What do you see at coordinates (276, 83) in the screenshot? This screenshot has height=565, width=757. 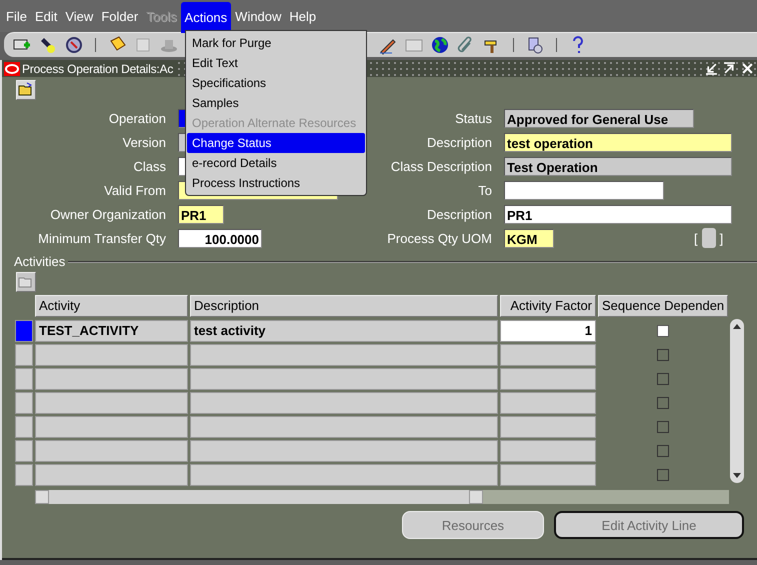 I see `menu-item: Specifications` at bounding box center [276, 83].